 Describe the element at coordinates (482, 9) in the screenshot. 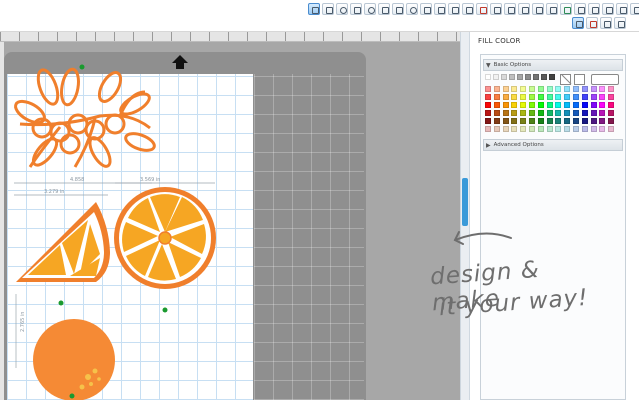

I see `eraser-tool-icon` at that location.